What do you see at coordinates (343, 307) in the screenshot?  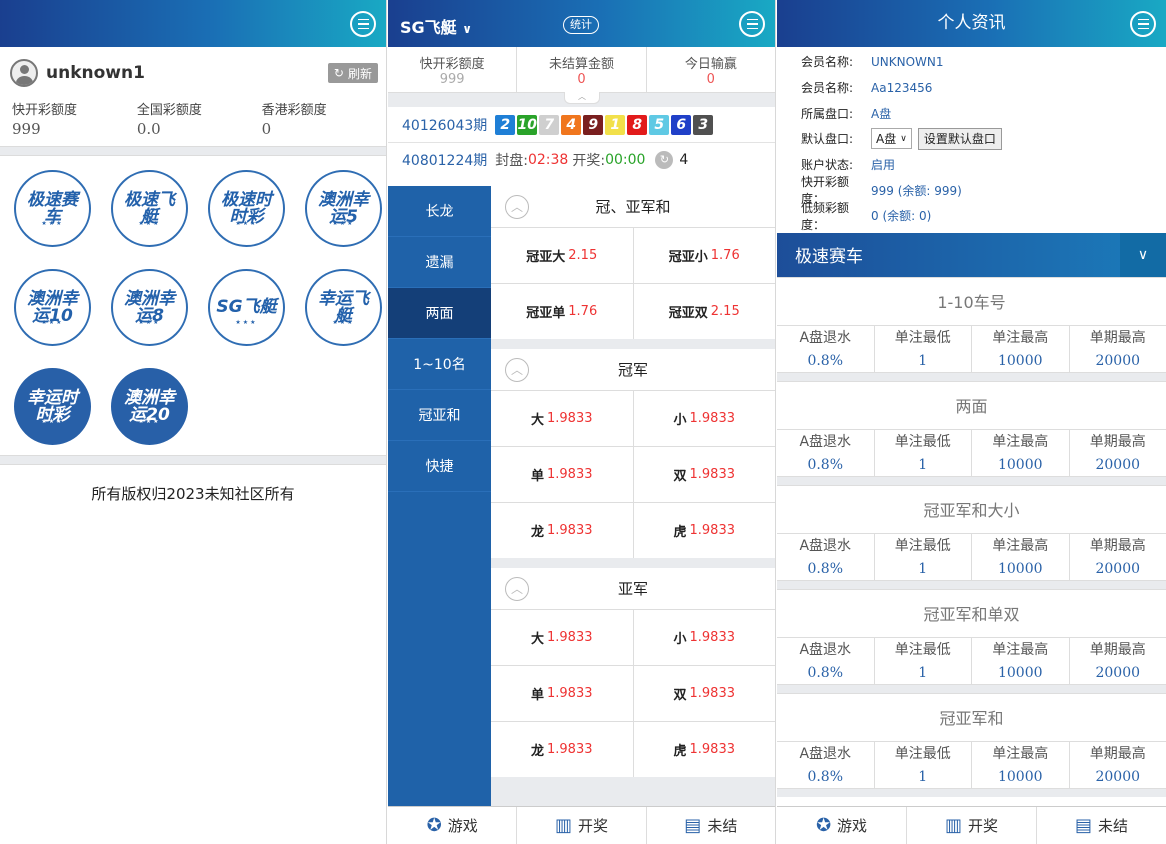 I see `game-icon: 幸运飞艇 ★★★` at bounding box center [343, 307].